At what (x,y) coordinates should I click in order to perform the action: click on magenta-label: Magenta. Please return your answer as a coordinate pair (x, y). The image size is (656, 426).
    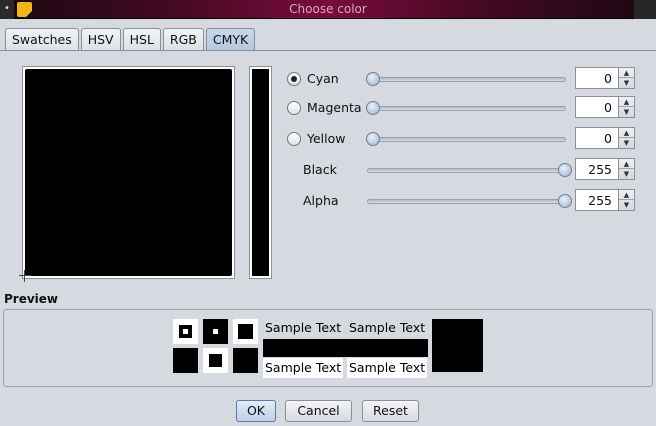
    Looking at the image, I should click on (334, 107).